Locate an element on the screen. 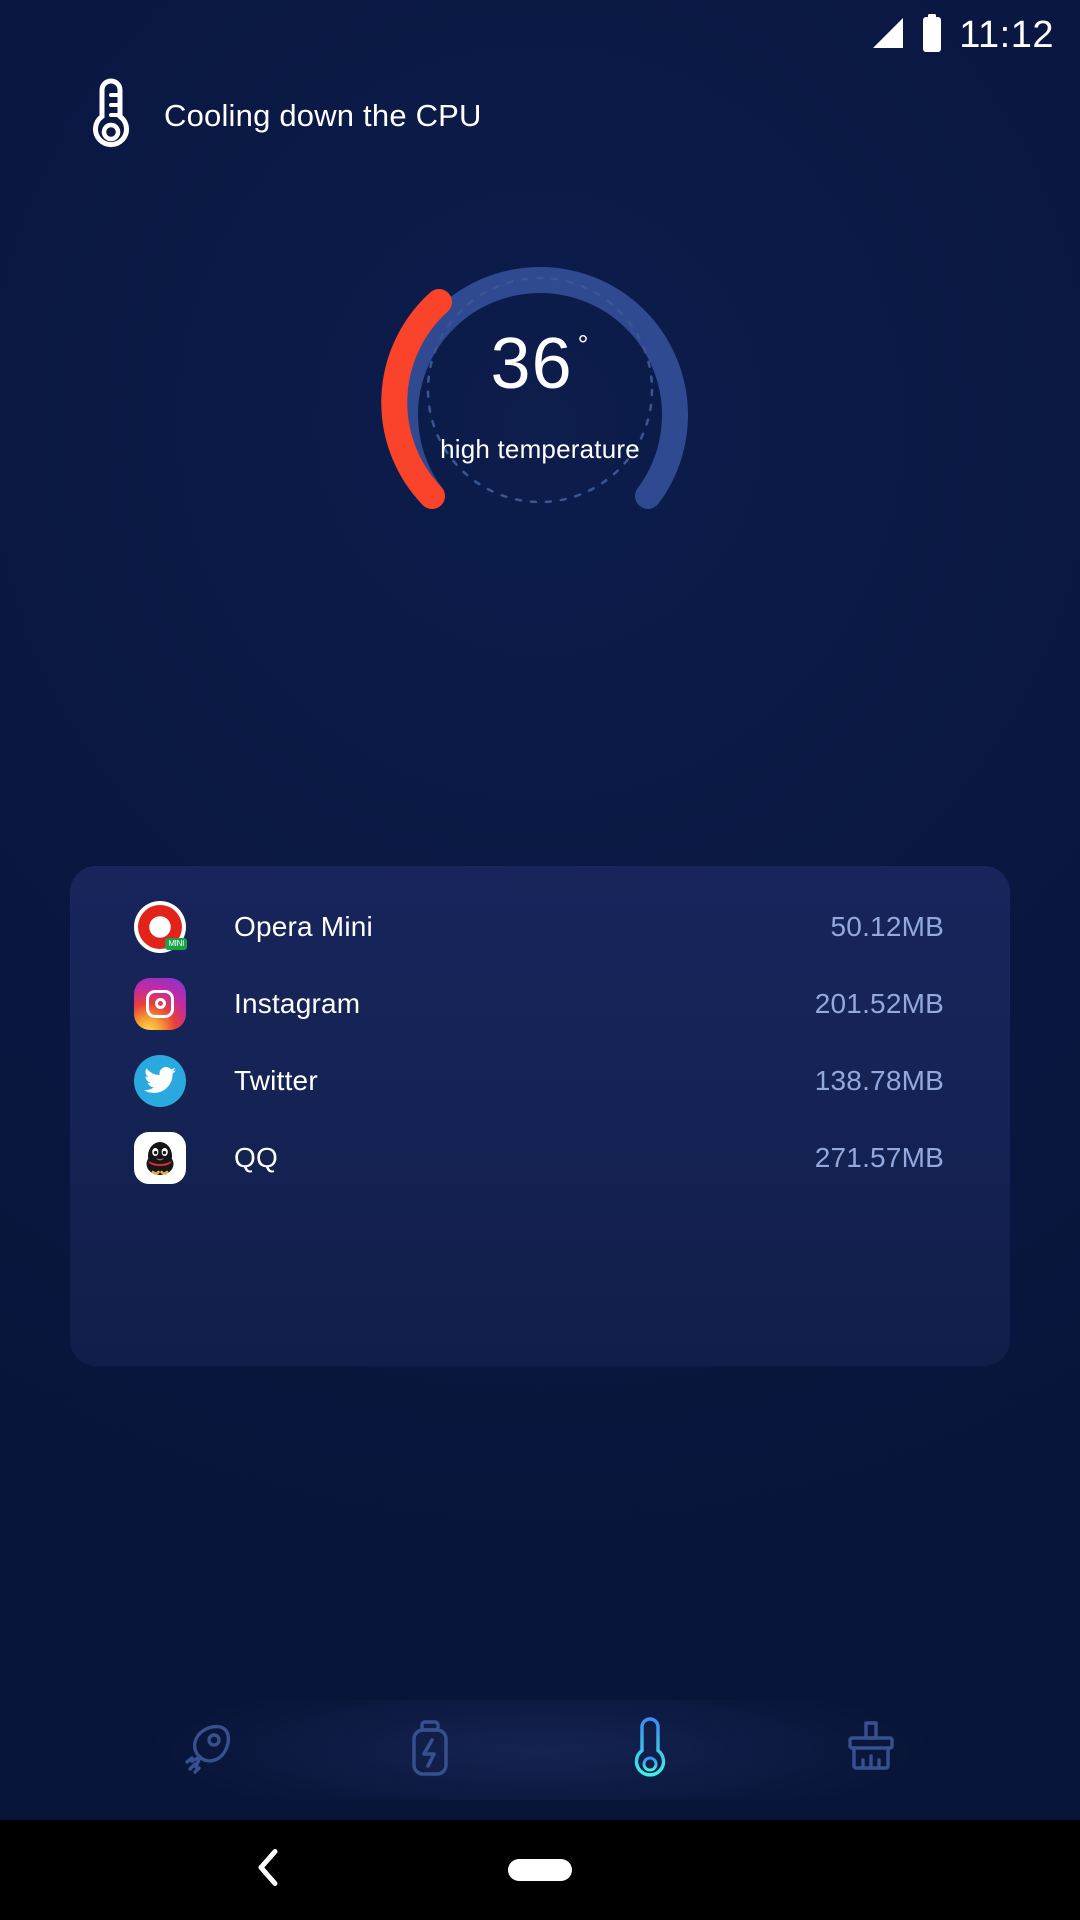 The width and height of the screenshot is (1080, 1920). tab-boost is located at coordinates (209, 1750).